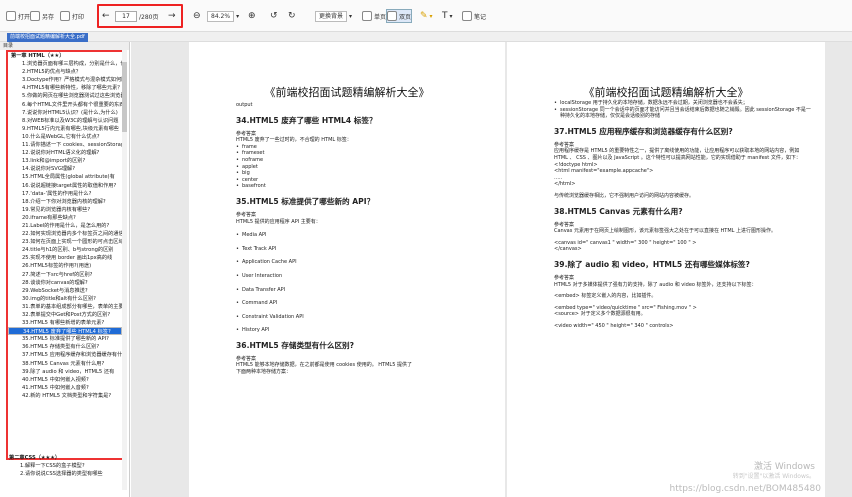  Describe the element at coordinates (264, 372) in the screenshot. I see `intro-36b: 下面两种本地存储方案：` at that location.